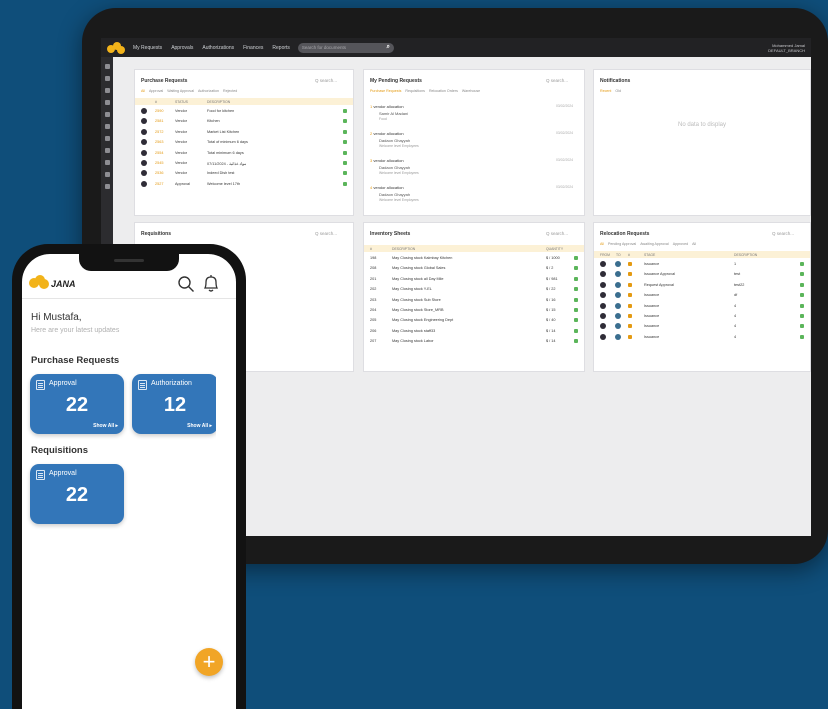  I want to click on search-icon, so click(186, 284).